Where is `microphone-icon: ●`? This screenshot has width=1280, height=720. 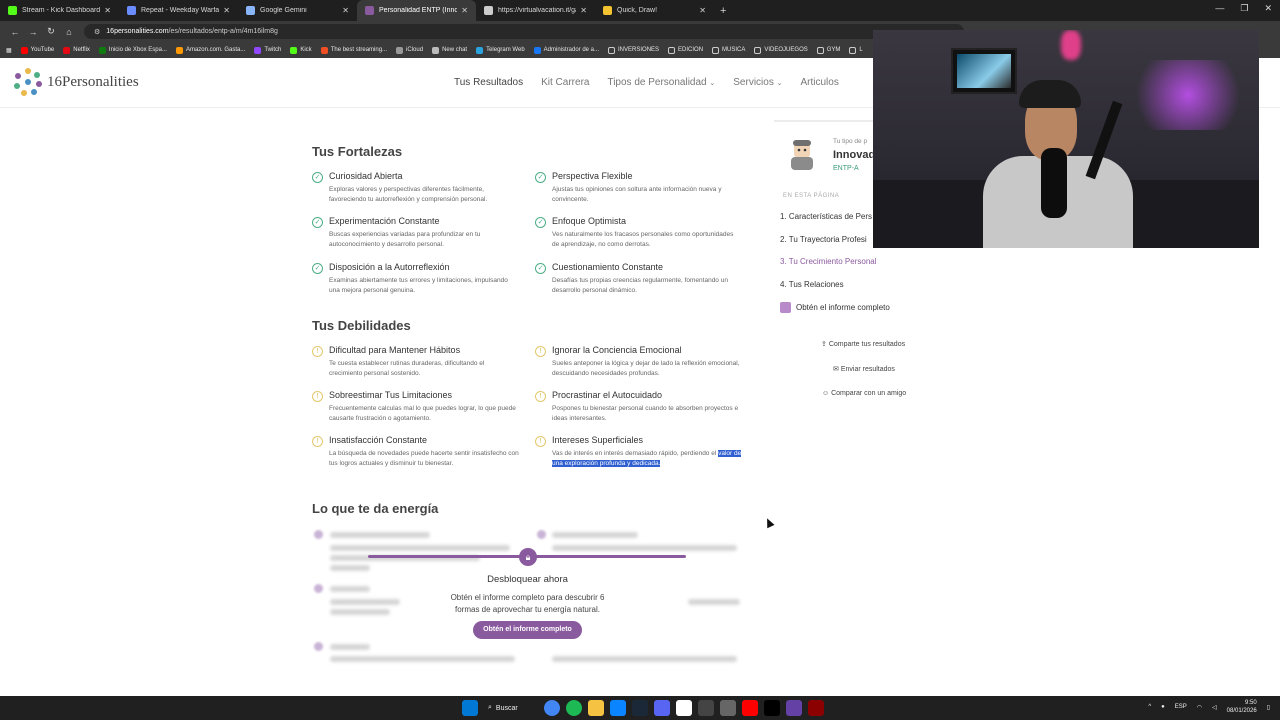
microphone-icon: ● is located at coordinates (1163, 707).